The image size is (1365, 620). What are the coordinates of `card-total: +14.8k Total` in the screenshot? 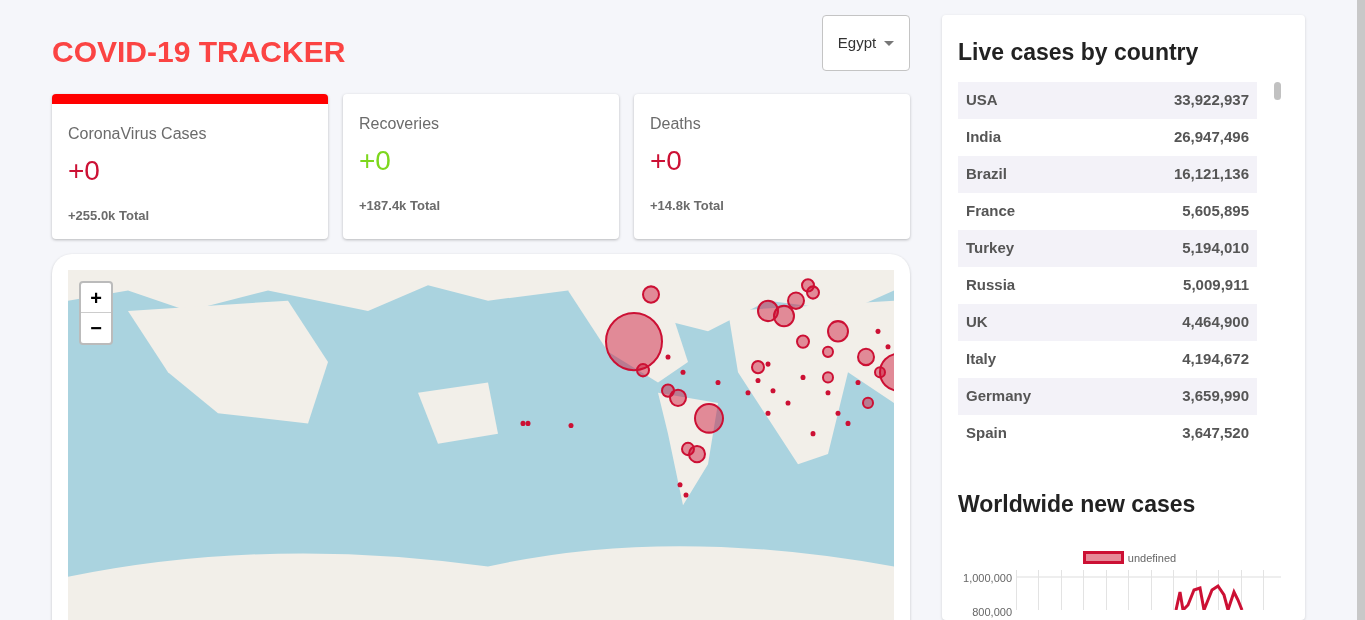 It's located at (687, 206).